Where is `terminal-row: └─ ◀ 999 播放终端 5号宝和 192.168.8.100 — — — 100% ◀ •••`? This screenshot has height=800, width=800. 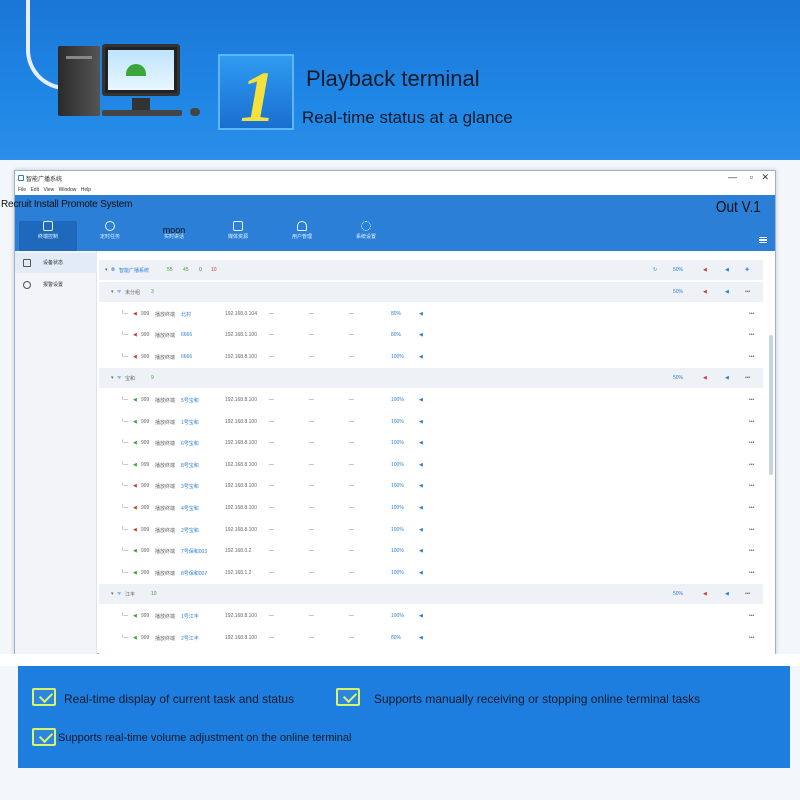 terminal-row: └─ ◀ 999 播放终端 5号宝和 192.168.8.100 — — — 100% ◀ ••• is located at coordinates (431, 400).